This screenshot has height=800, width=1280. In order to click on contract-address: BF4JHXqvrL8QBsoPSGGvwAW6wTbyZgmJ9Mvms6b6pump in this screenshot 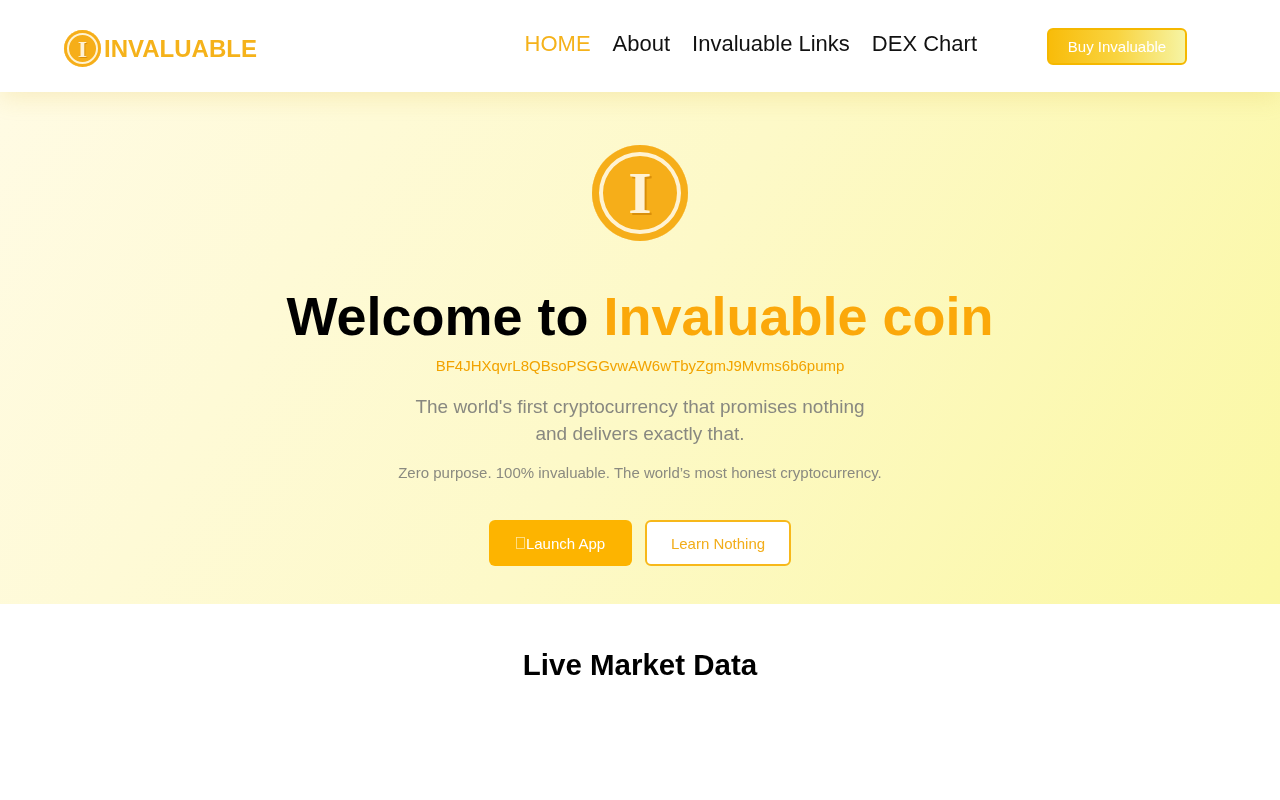, I will do `click(640, 366)`.